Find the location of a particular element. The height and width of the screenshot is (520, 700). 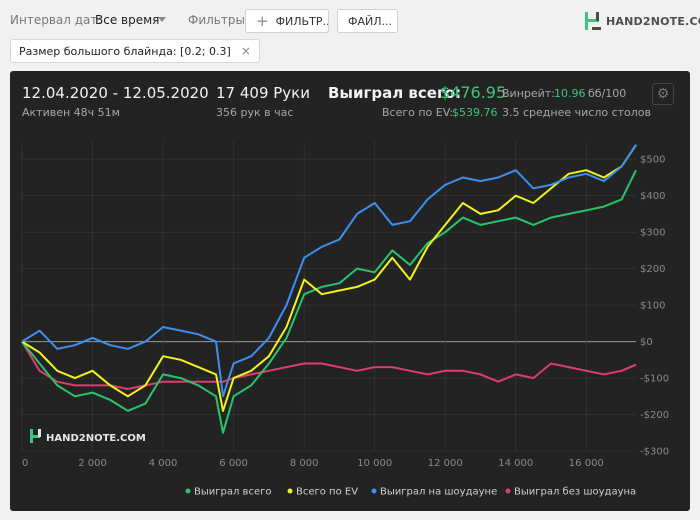

chart-watermark: HAND2NOTE.COM is located at coordinates (88, 436).